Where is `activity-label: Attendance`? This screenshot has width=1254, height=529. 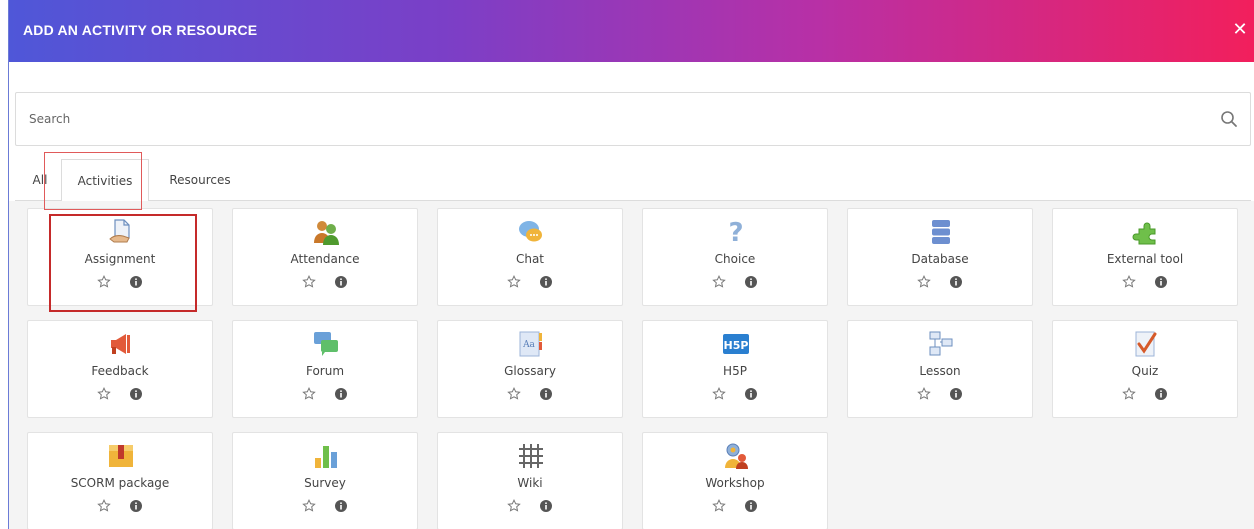 activity-label: Attendance is located at coordinates (325, 259).